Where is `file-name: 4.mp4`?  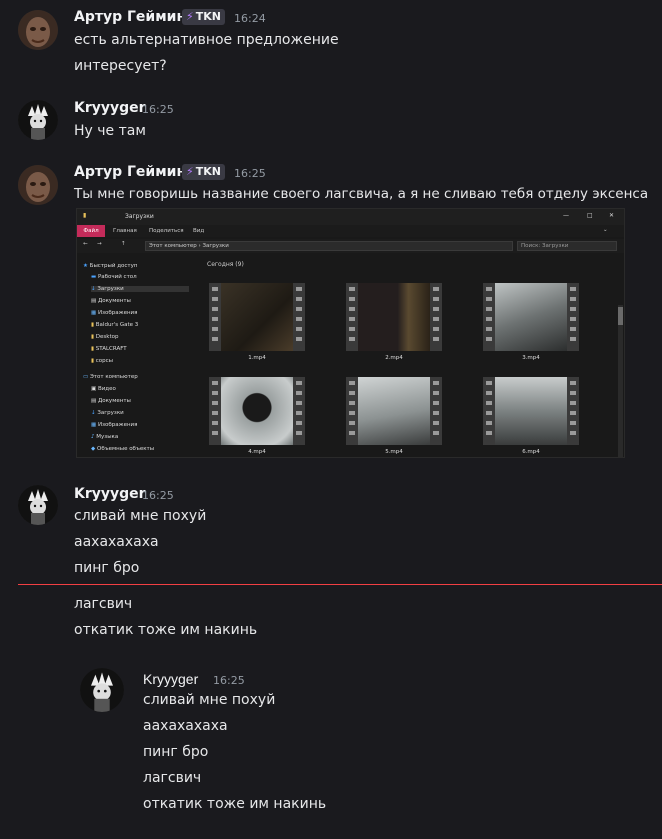
file-name: 4.mp4 is located at coordinates (257, 452).